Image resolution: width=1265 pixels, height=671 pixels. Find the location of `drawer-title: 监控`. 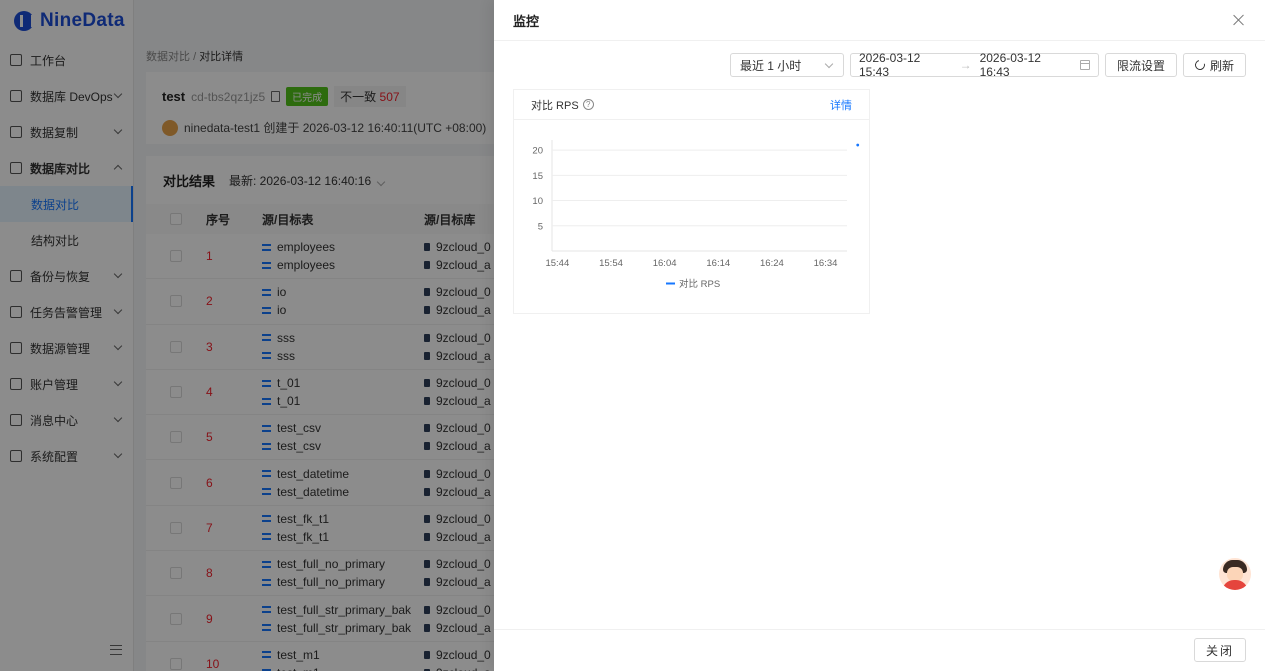

drawer-title: 监控 is located at coordinates (526, 21).